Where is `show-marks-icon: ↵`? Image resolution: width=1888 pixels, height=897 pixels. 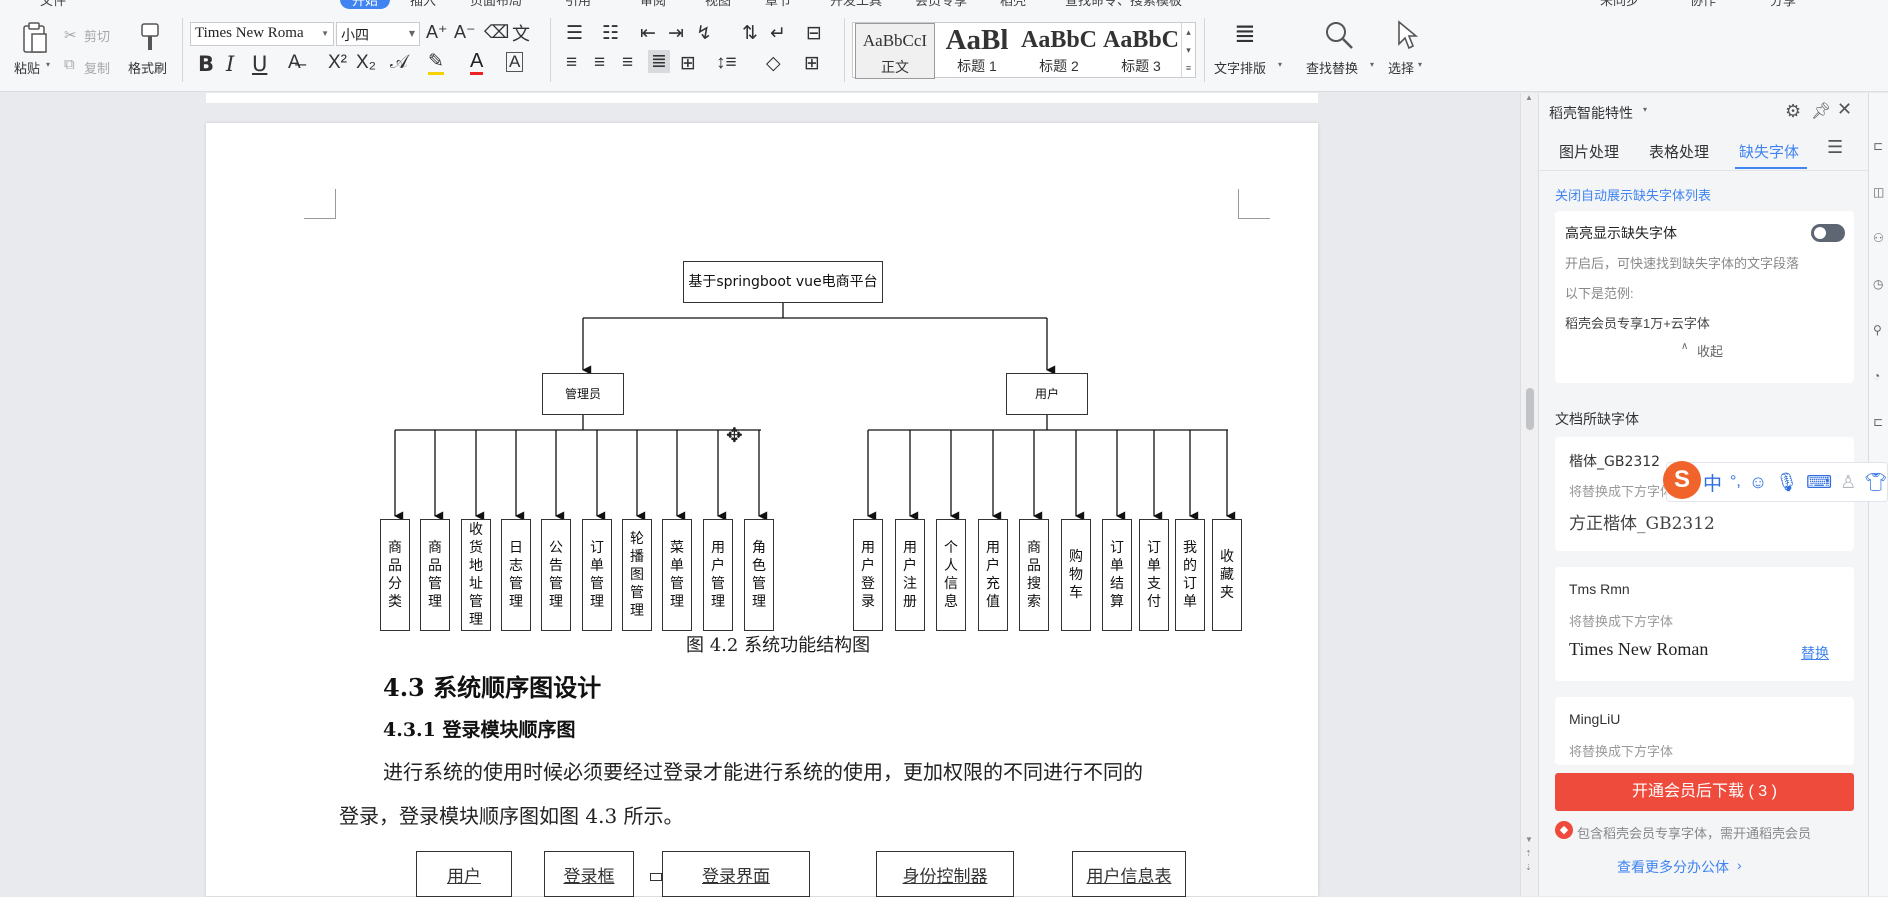
show-marks-icon: ↵ is located at coordinates (778, 33).